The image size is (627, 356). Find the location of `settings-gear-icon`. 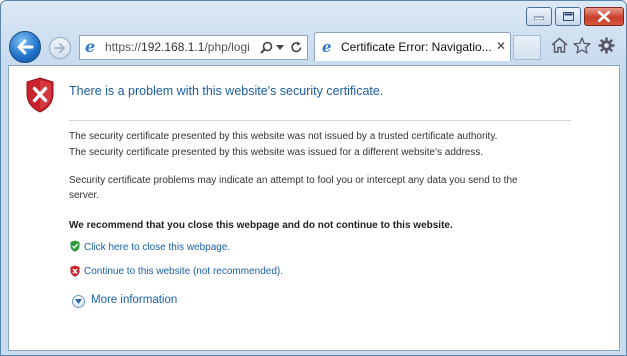

settings-gear-icon is located at coordinates (606, 45).